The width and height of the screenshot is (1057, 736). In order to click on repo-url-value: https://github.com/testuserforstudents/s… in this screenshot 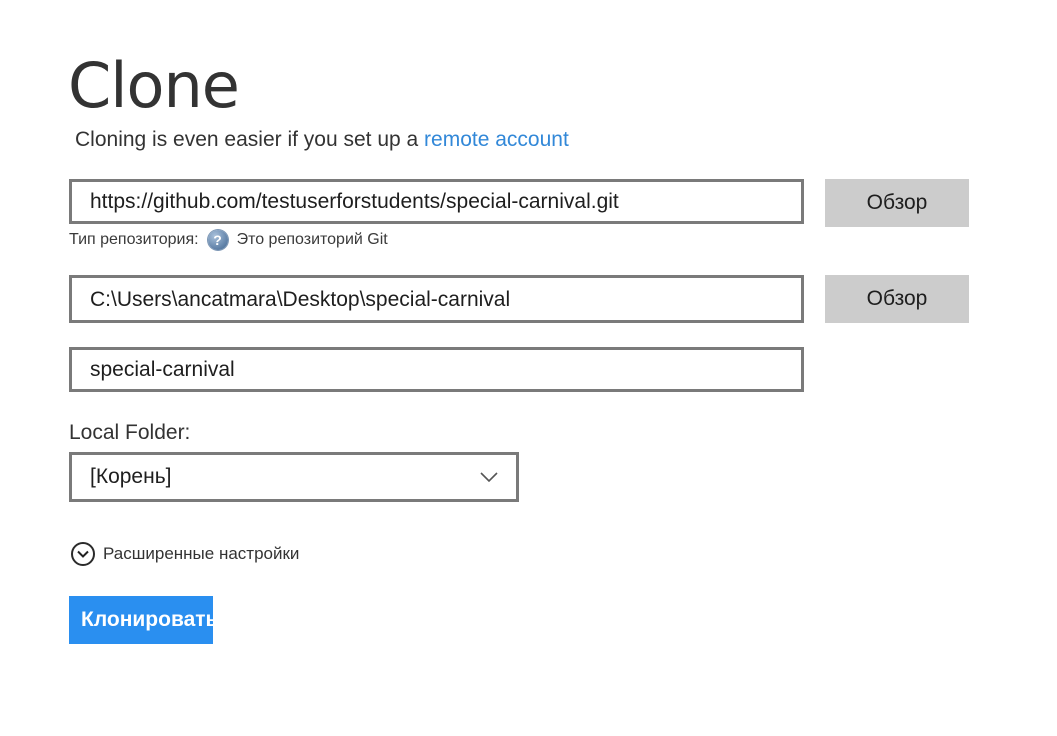, I will do `click(354, 201)`.